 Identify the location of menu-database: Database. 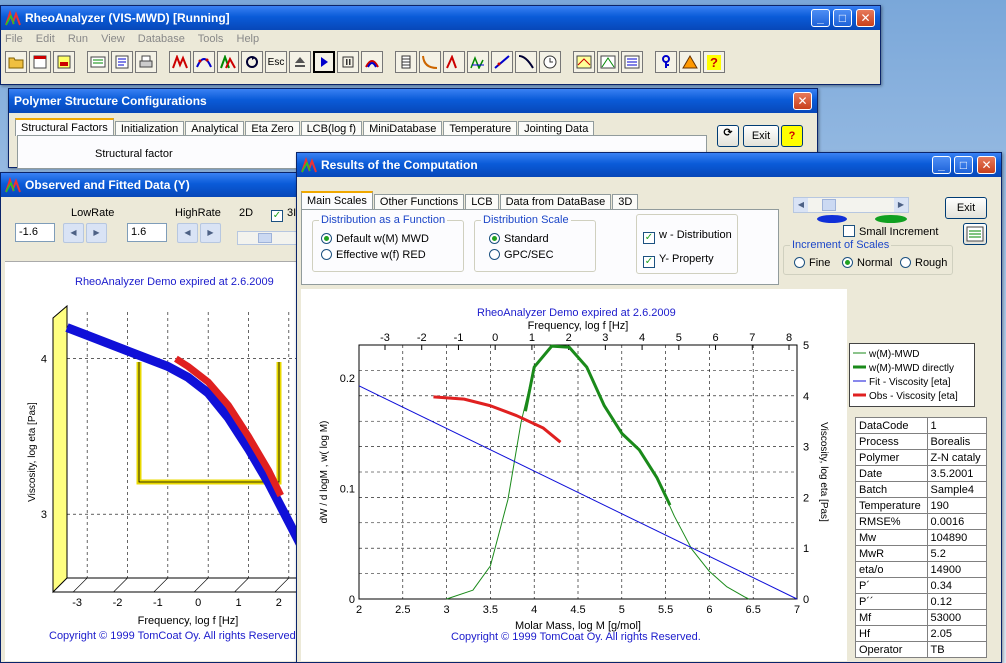
(161, 39).